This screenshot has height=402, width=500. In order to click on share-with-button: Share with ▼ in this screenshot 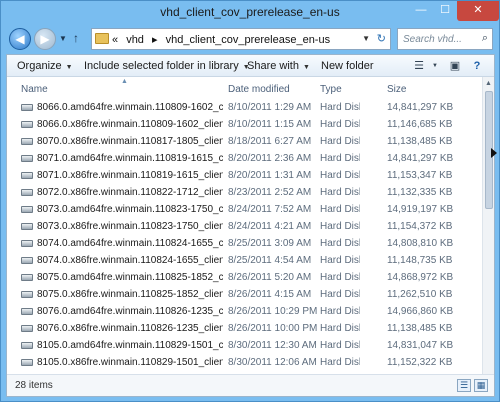, I will do `click(278, 66)`.